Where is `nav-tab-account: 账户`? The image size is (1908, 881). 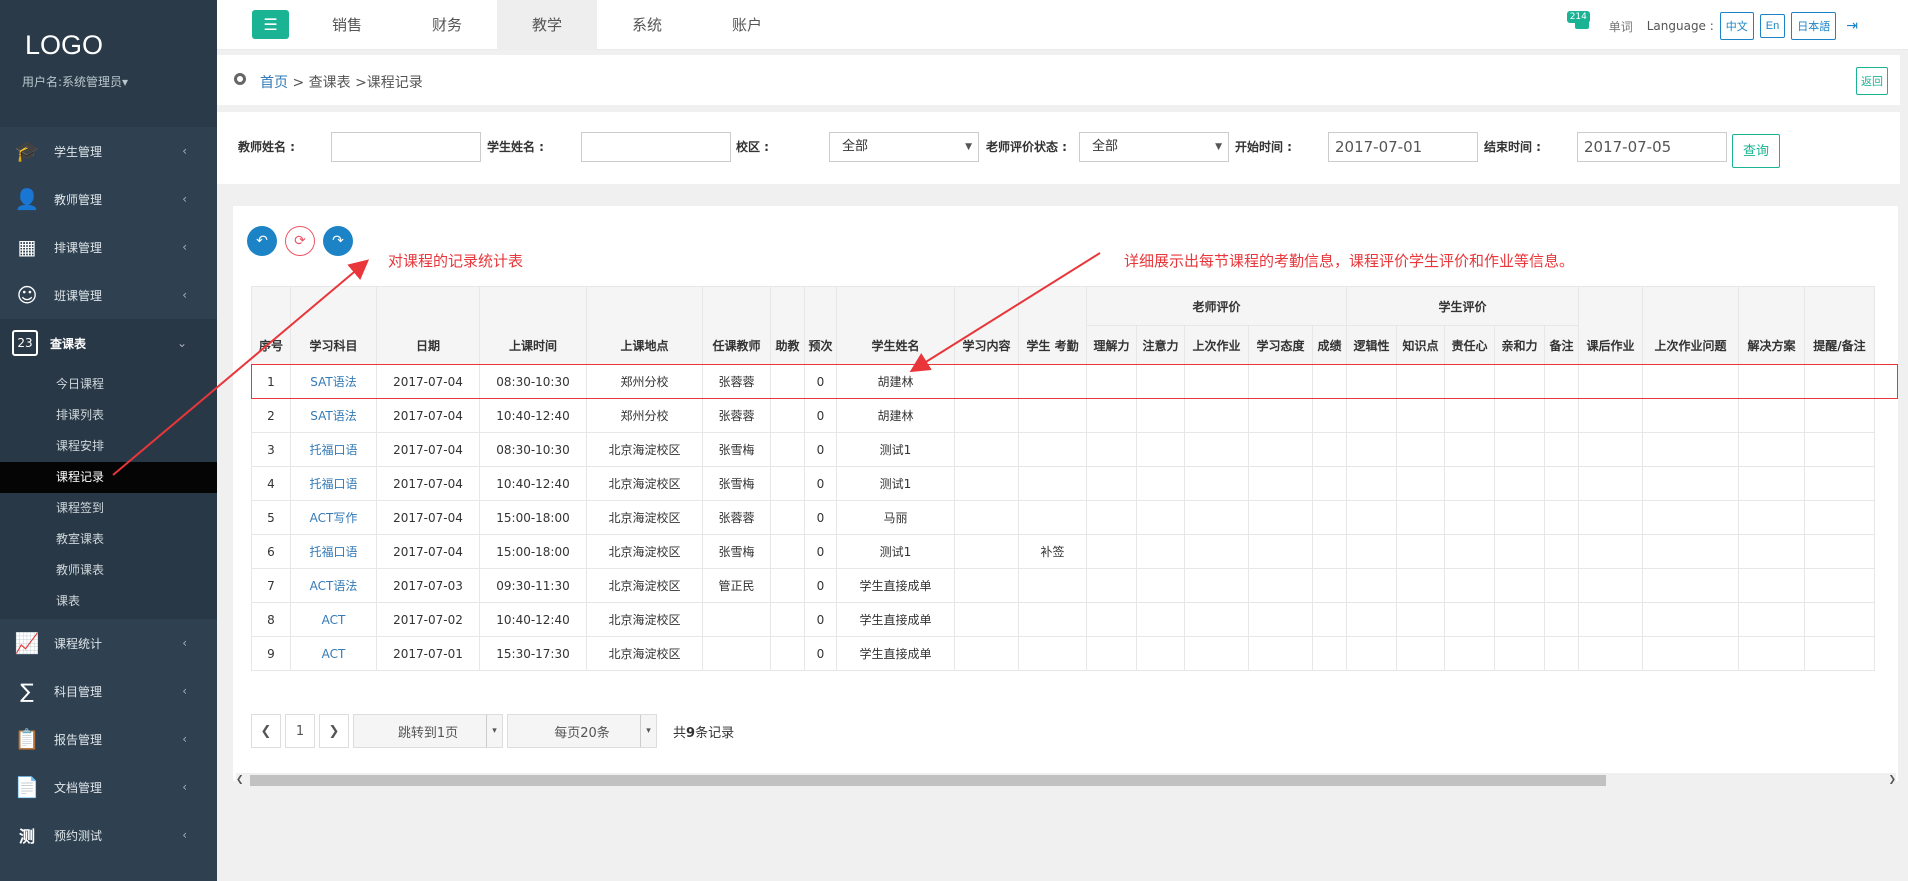 nav-tab-account: 账户 is located at coordinates (747, 25).